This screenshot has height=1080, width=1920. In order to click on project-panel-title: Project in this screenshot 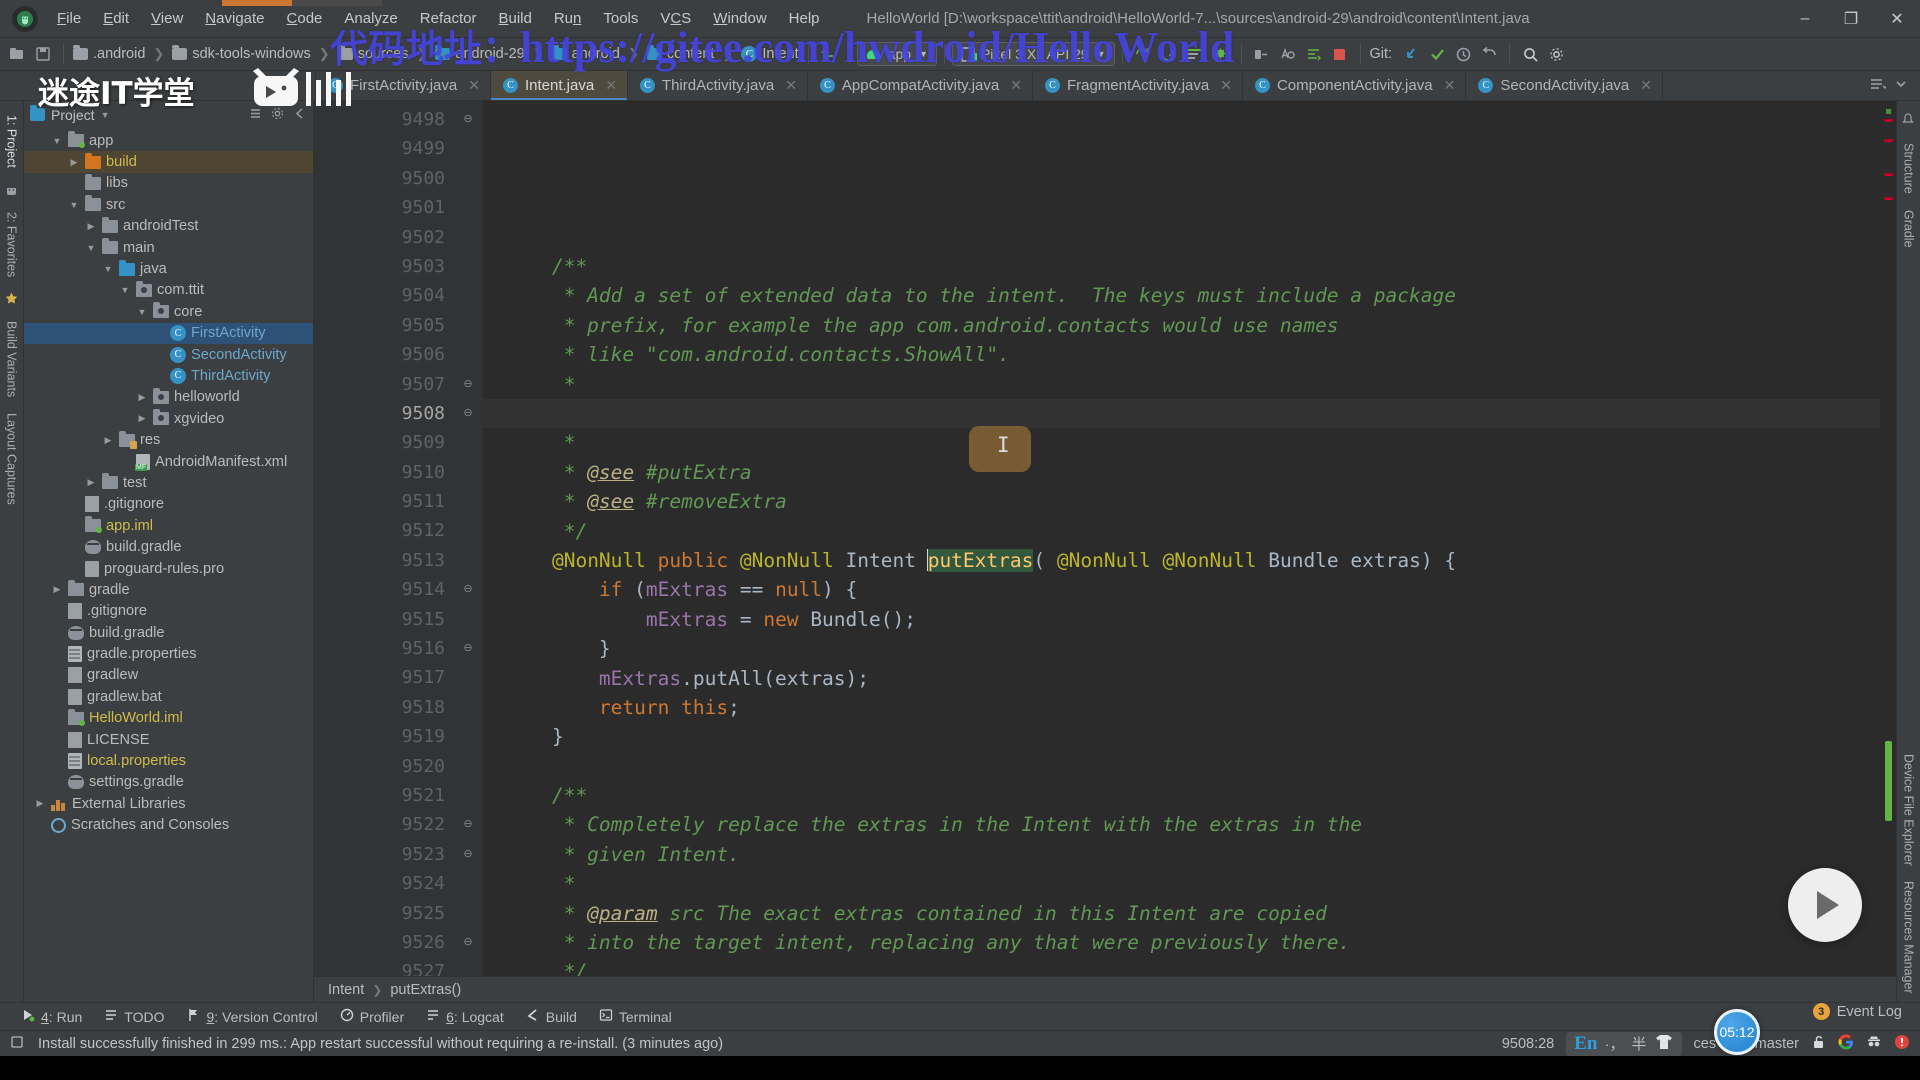, I will do `click(73, 115)`.